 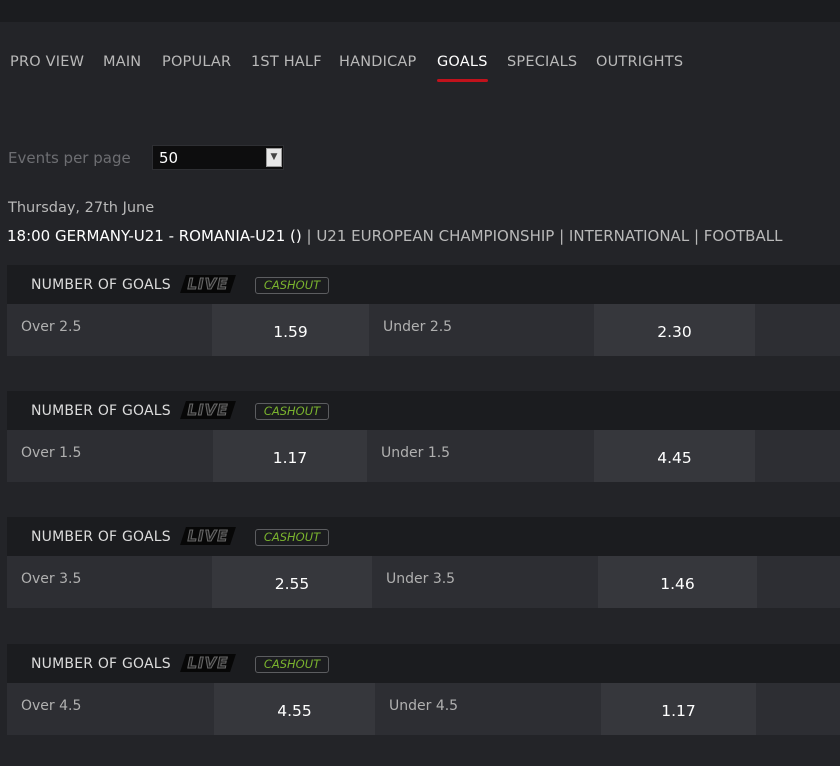 I want to click on under-odds-button: 1.46, so click(x=677, y=582).